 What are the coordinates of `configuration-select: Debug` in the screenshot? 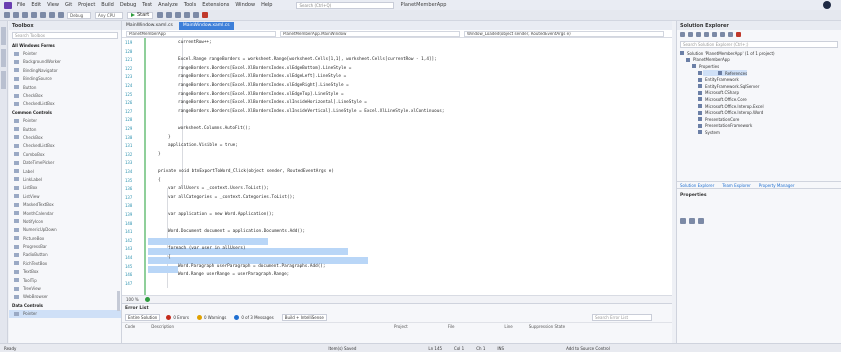 It's located at (79, 15).